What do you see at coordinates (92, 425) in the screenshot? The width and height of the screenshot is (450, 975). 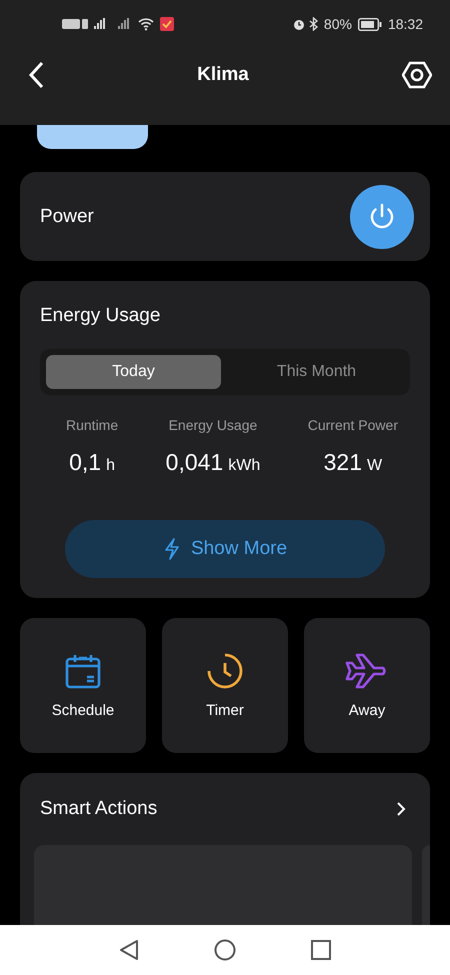 I see `stat-label: Runtime` at bounding box center [92, 425].